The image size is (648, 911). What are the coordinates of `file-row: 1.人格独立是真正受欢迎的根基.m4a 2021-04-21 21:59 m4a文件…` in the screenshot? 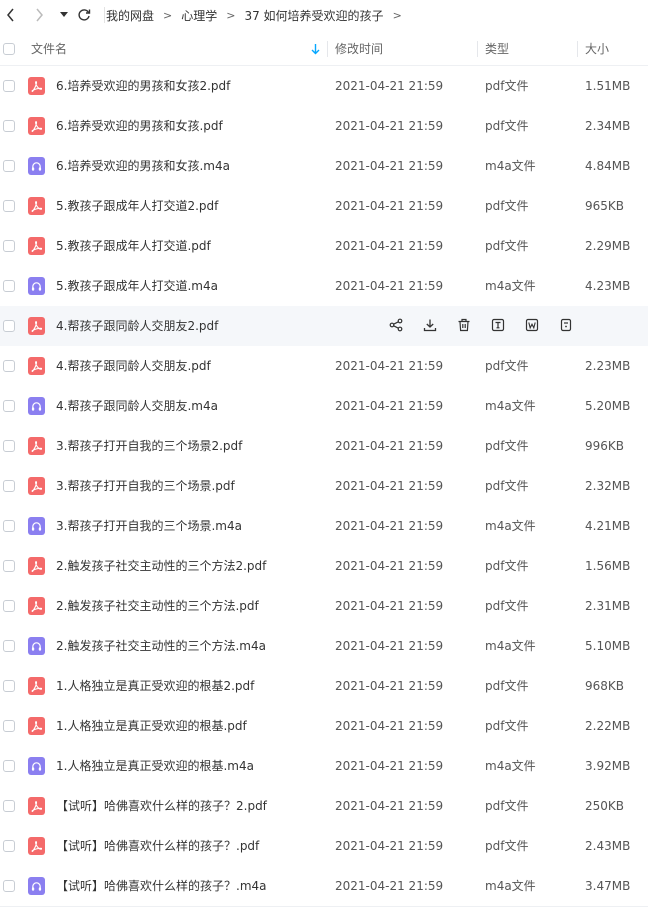 It's located at (324, 766).